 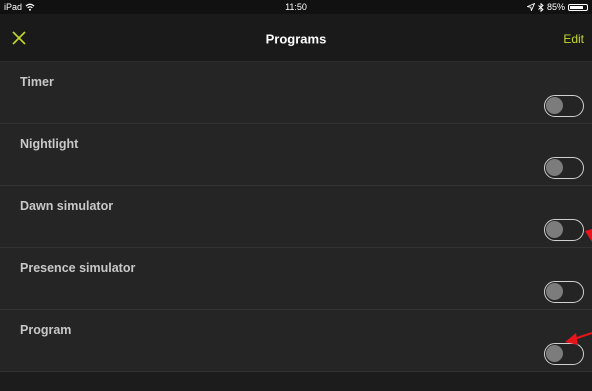 What do you see at coordinates (46, 330) in the screenshot?
I see `program-label: Program` at bounding box center [46, 330].